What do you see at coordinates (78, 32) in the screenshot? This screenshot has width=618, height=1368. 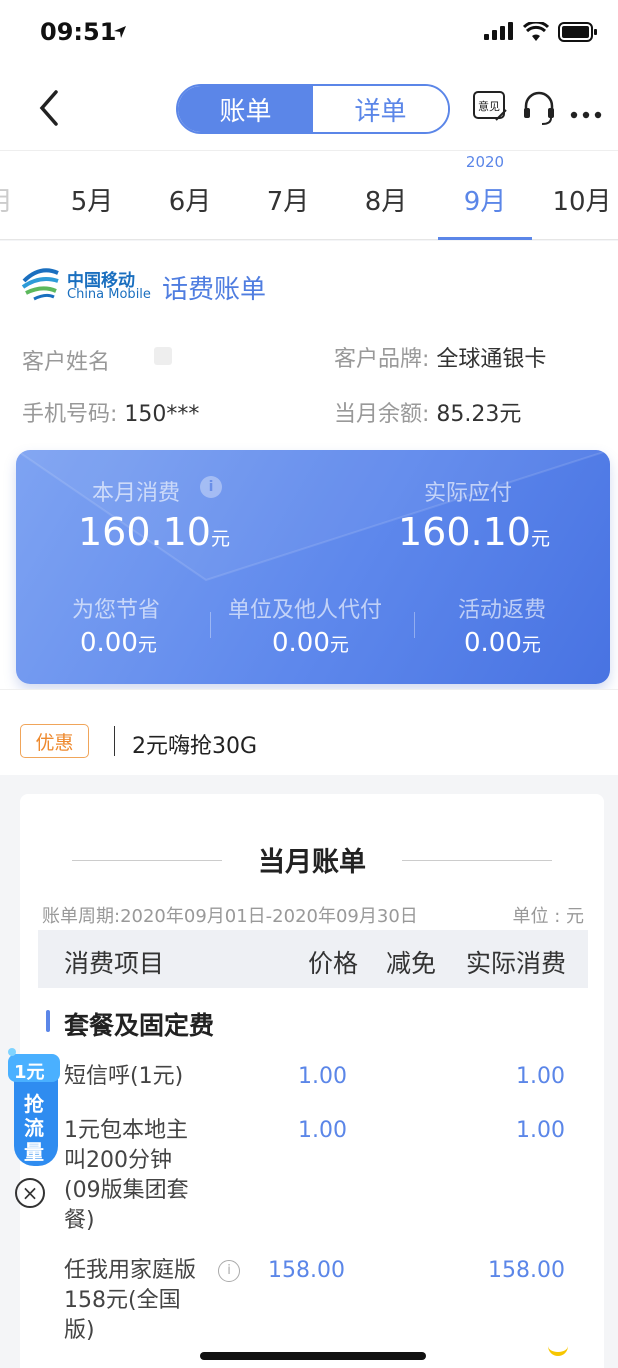 I see `clock: 09:51` at bounding box center [78, 32].